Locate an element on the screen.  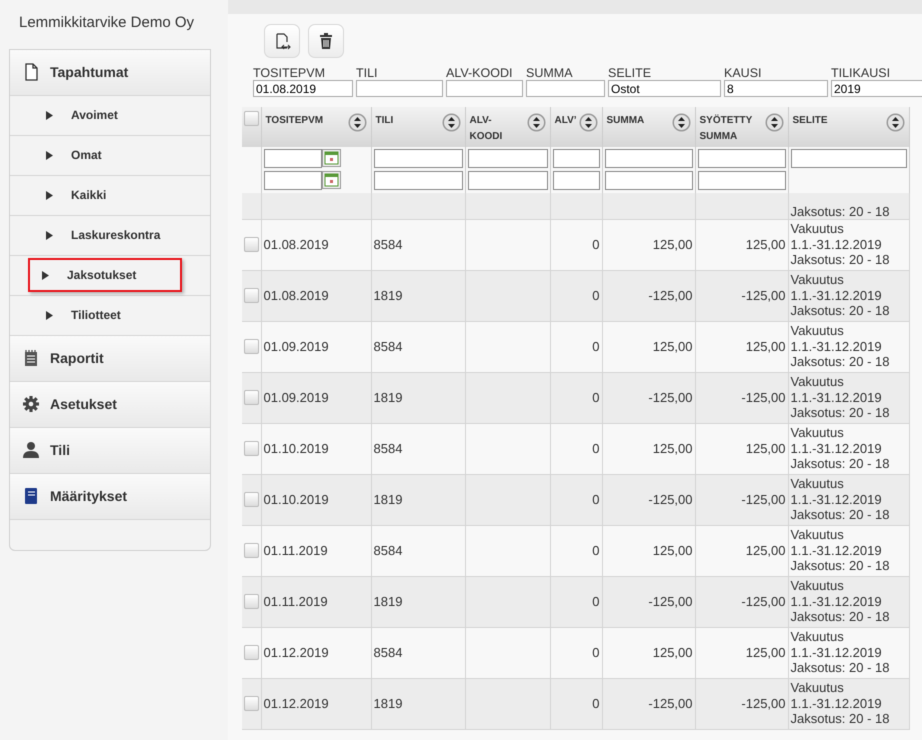
field-label: TOSITEPVM is located at coordinates (289, 73).